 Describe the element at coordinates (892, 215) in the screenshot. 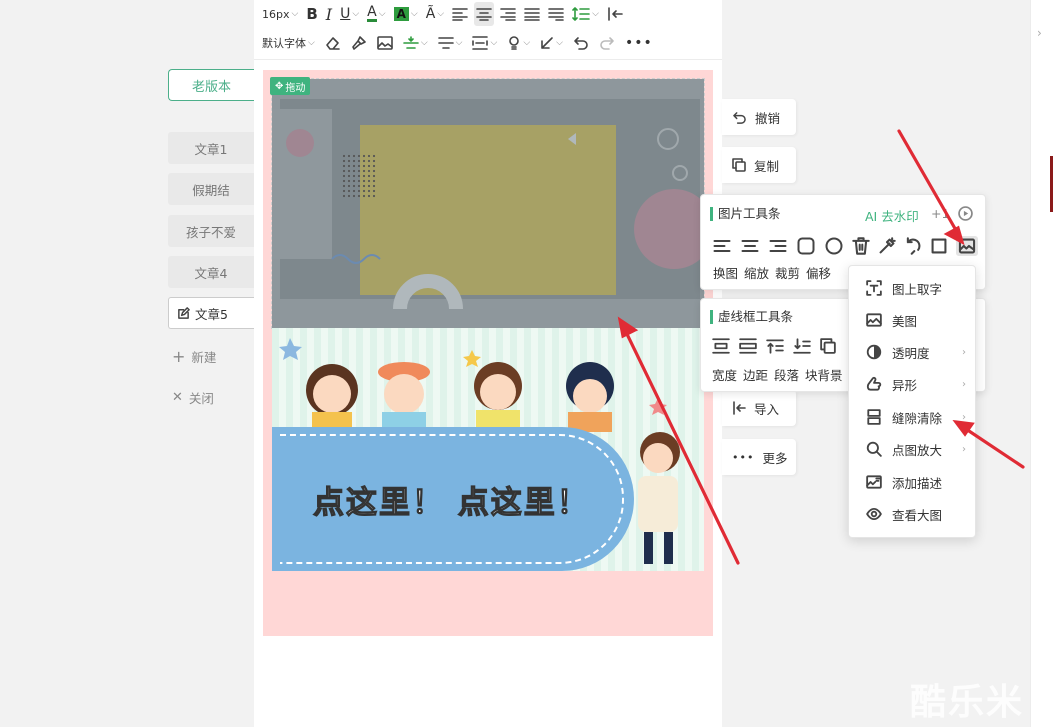

I see `ai-watermark-button: AI 去水印` at that location.